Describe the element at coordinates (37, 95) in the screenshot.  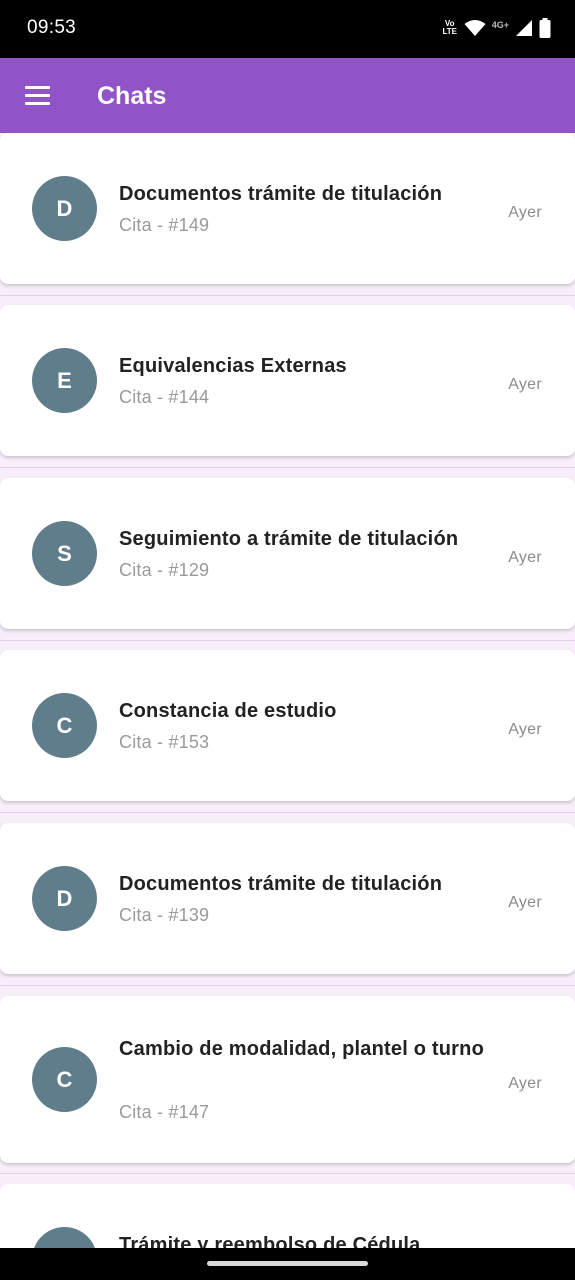
I see `hamburger-menu-icon` at that location.